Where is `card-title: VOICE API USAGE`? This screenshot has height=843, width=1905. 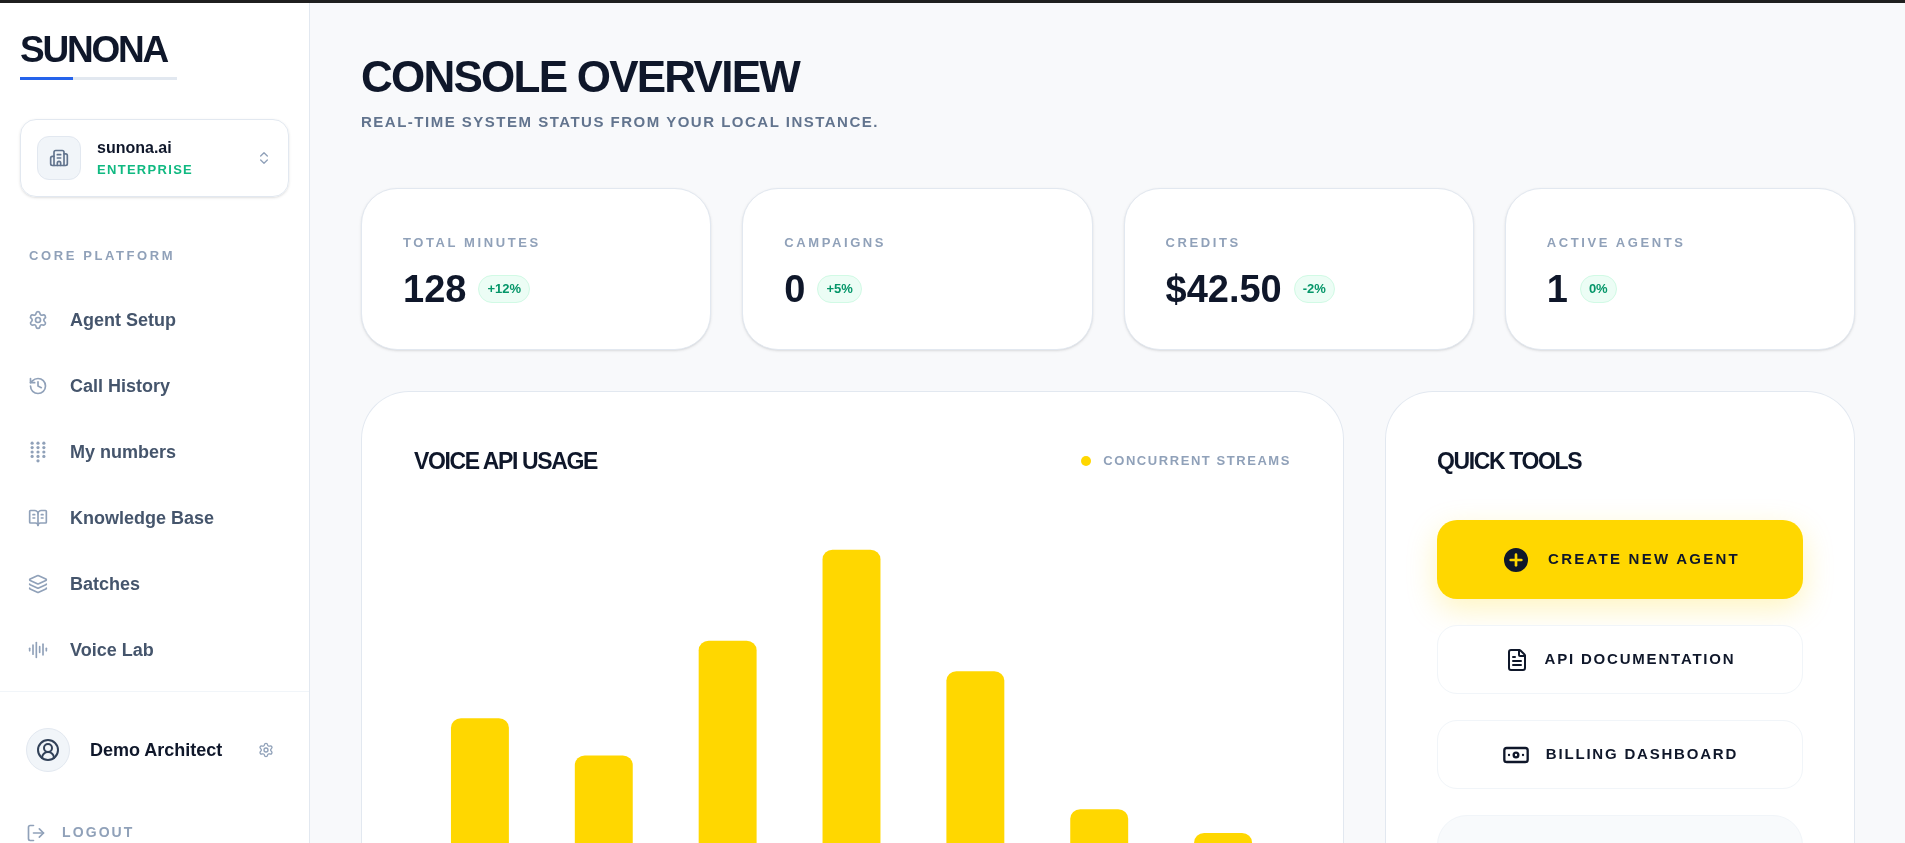
card-title: VOICE API USAGE is located at coordinates (505, 461).